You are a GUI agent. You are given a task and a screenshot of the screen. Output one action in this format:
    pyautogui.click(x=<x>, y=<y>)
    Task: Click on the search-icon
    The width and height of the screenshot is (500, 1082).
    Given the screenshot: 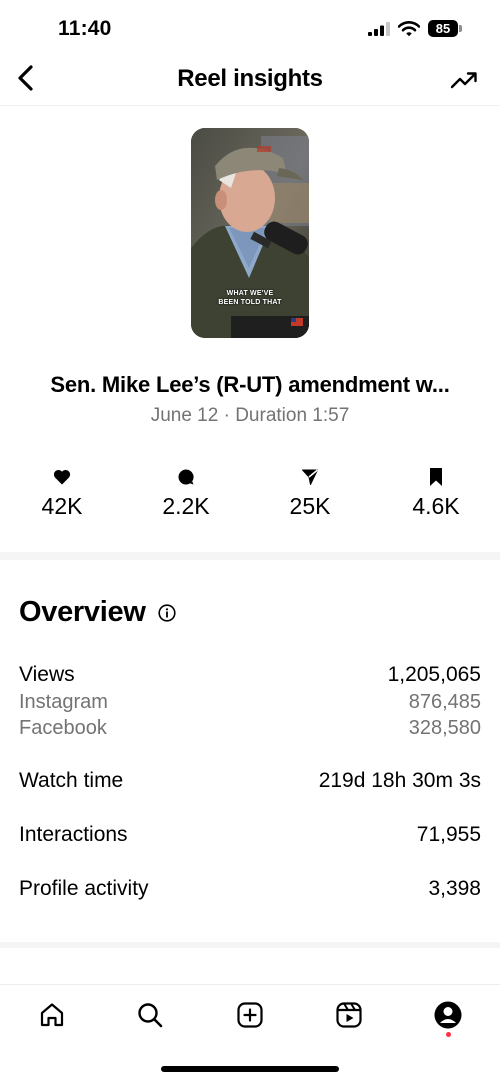 What is the action you would take?
    pyautogui.click(x=150, y=1015)
    